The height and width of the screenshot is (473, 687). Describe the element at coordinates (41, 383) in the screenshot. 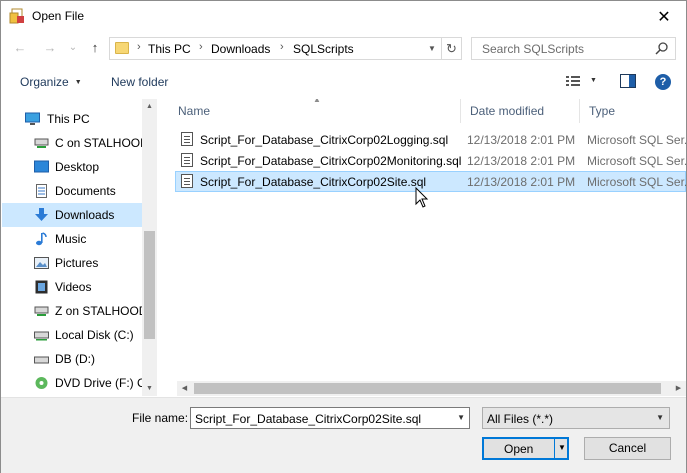

I see `dvd-icon` at that location.